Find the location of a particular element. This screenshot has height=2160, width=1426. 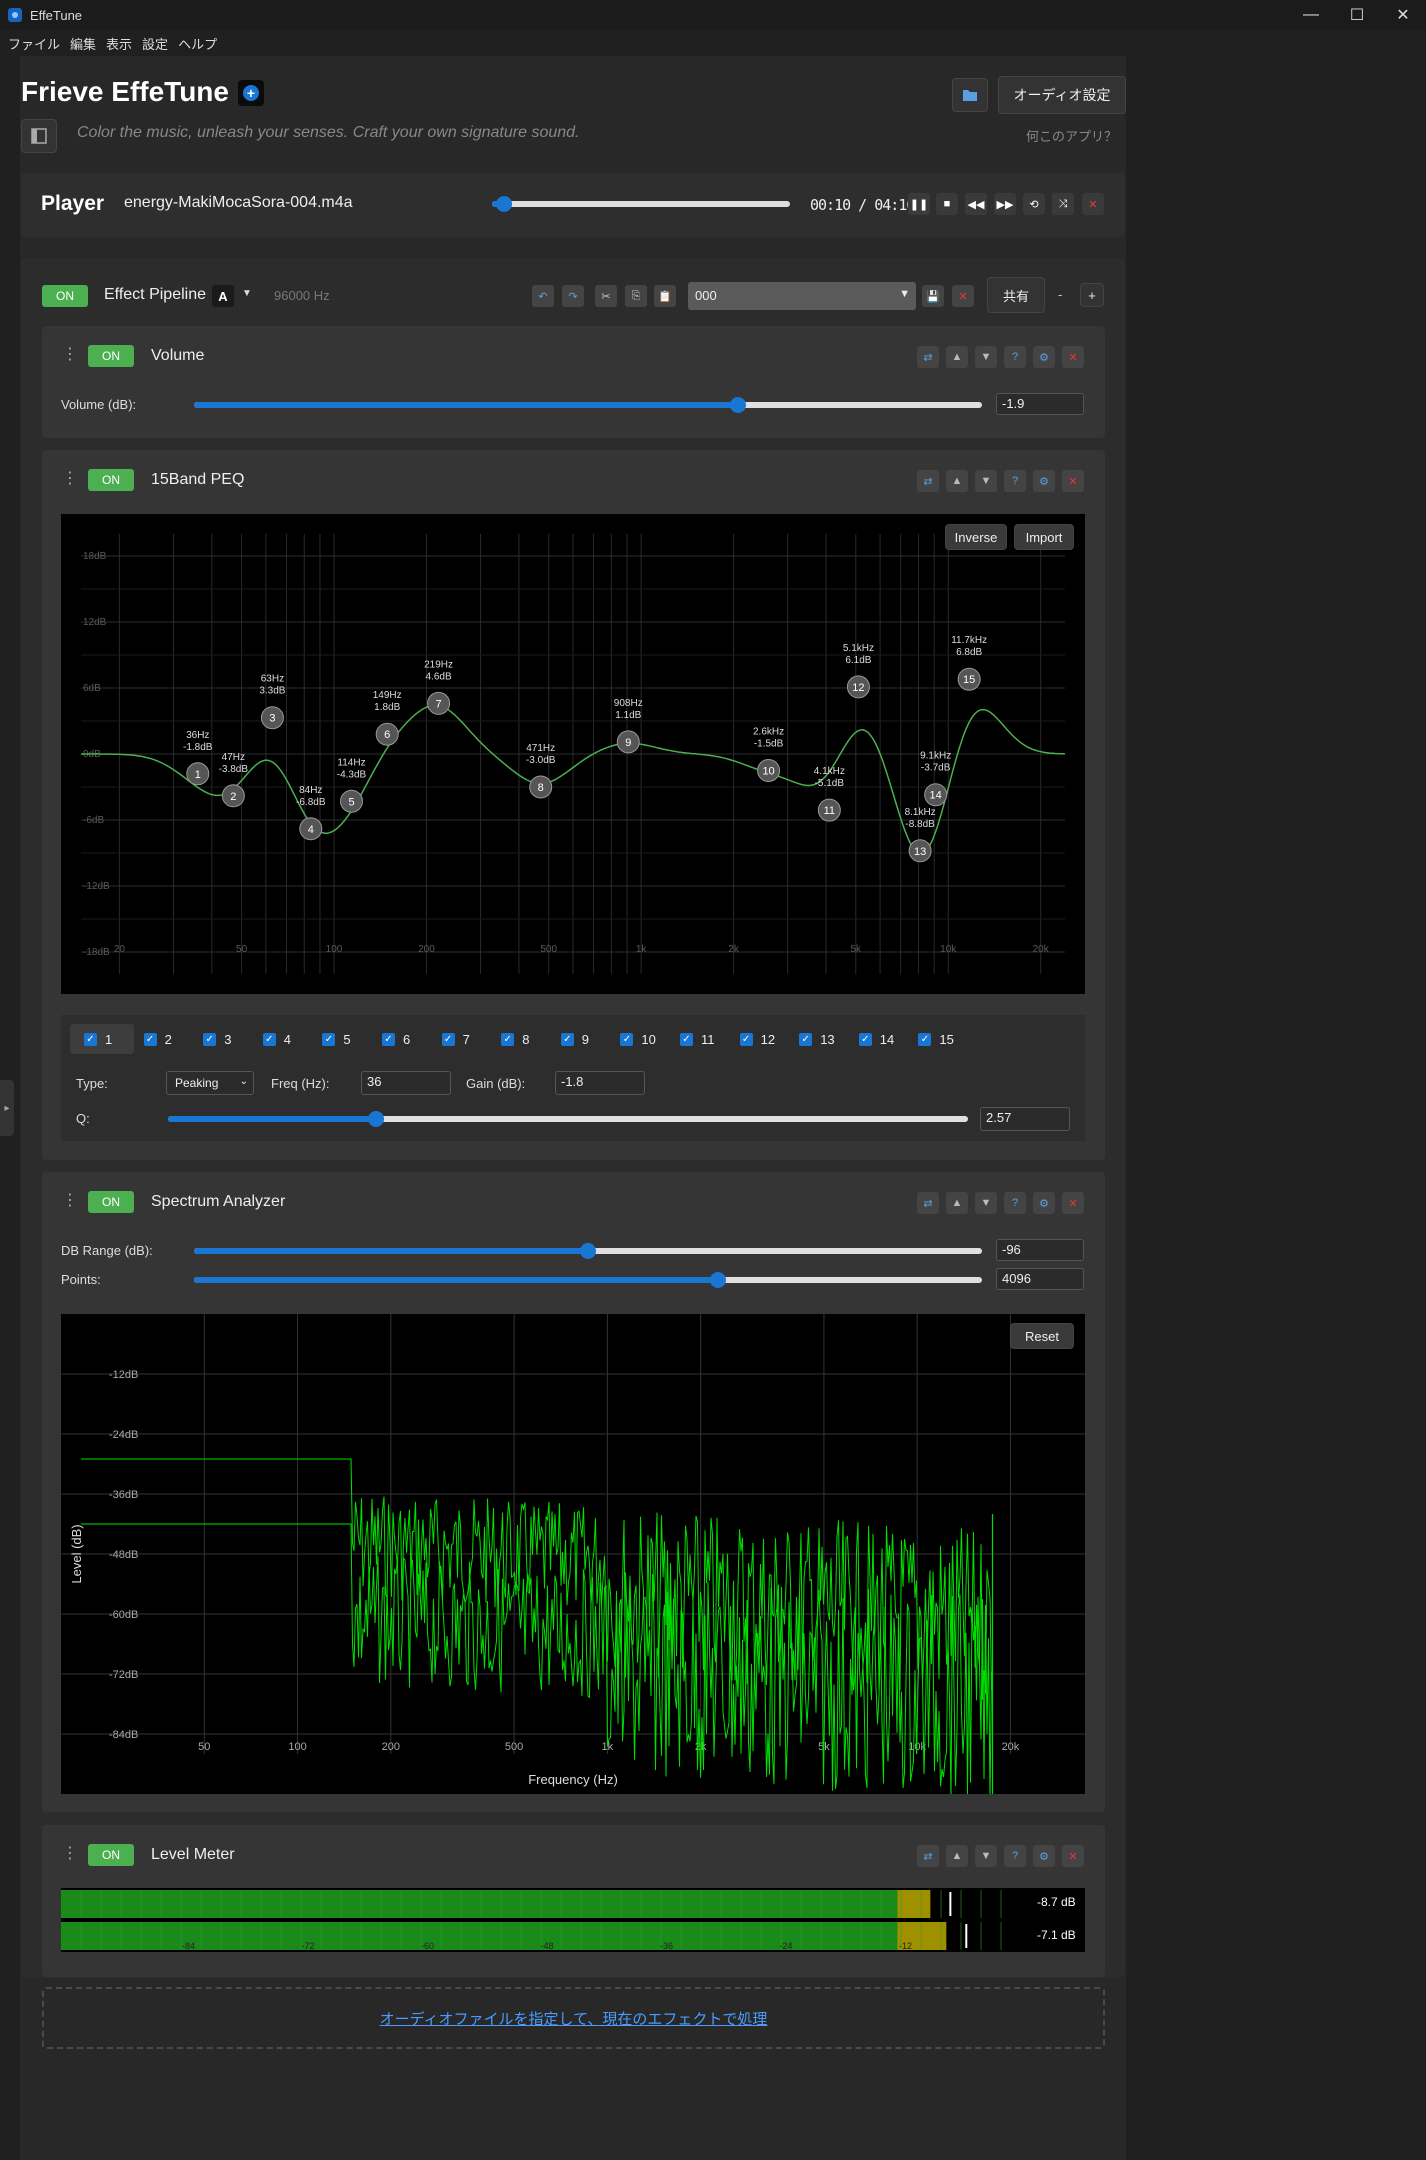

db-range-slider is located at coordinates (588, 1251).